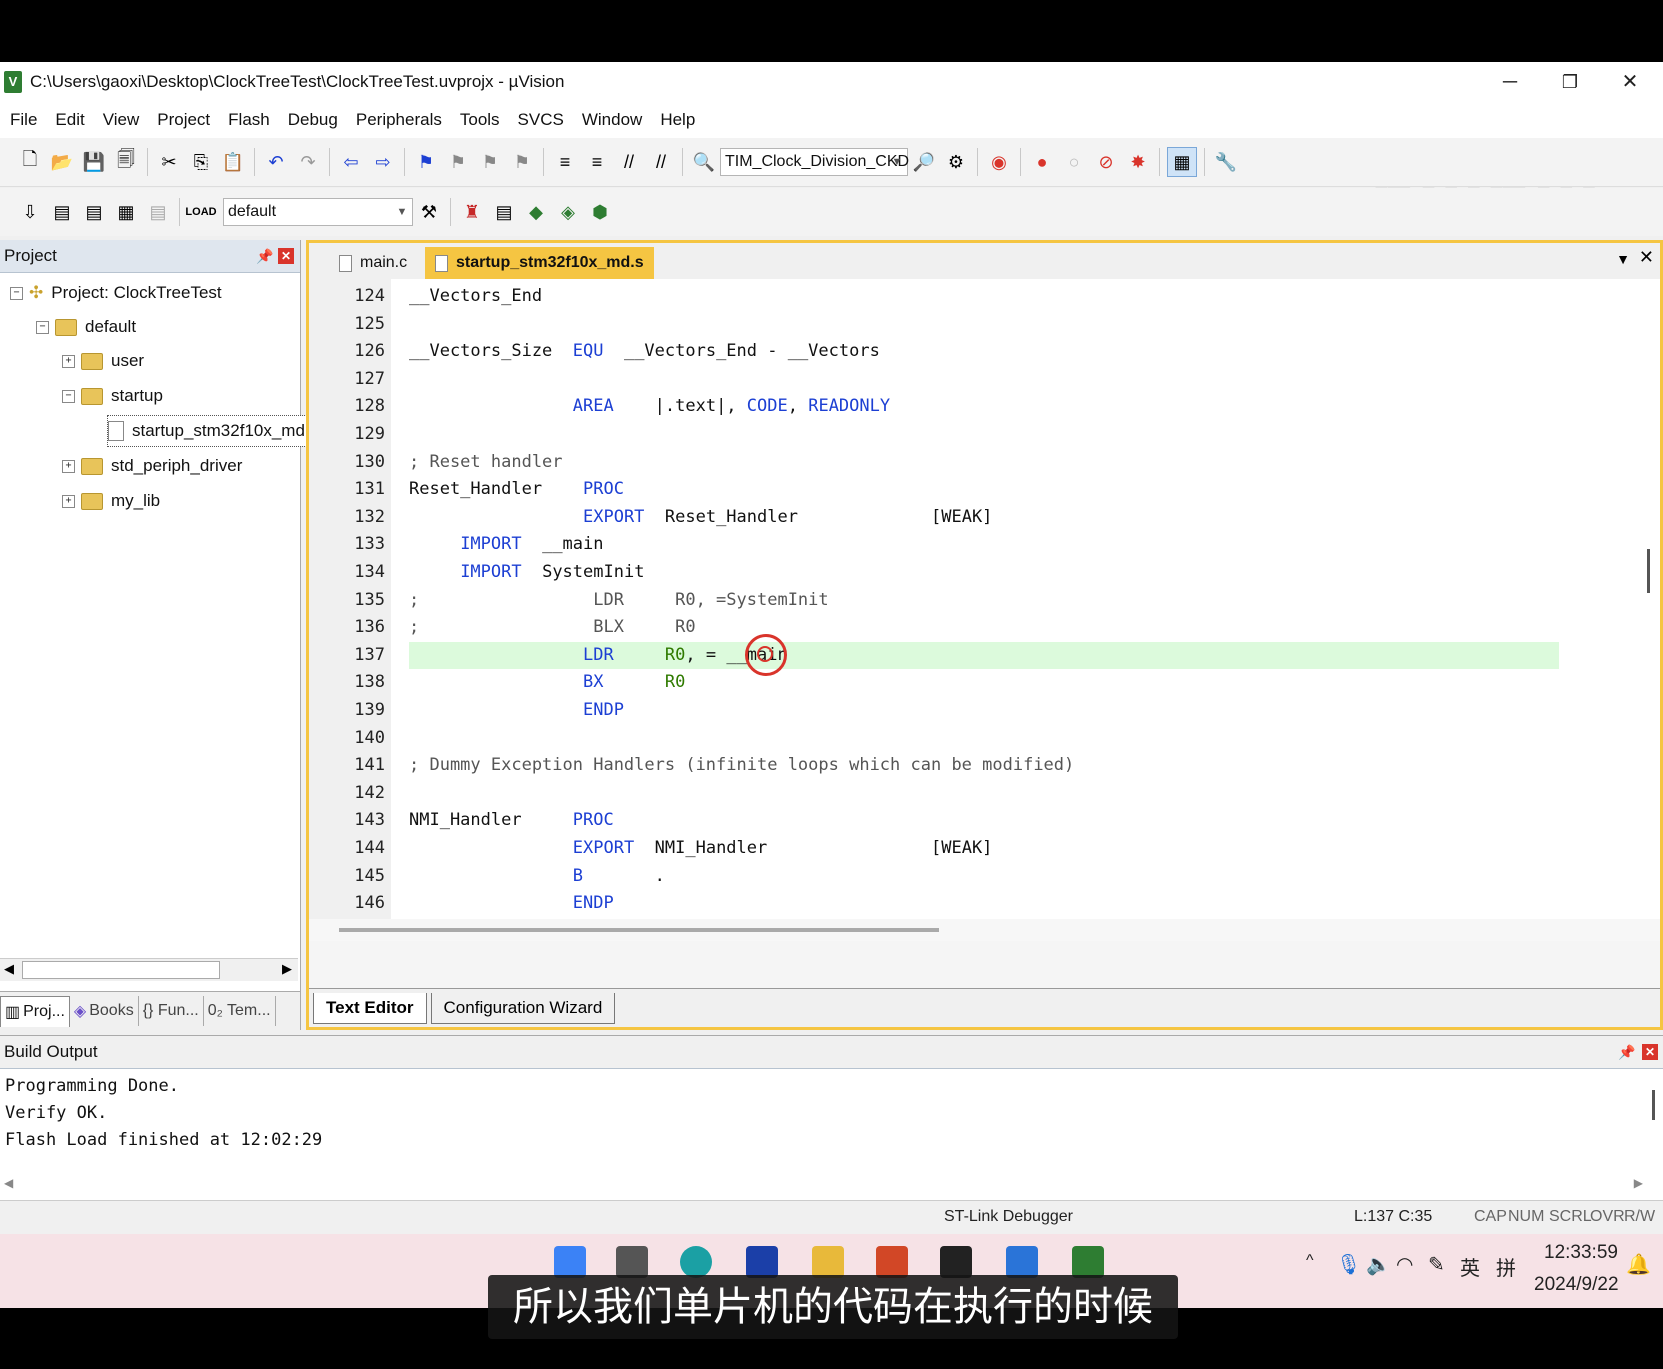 The image size is (1663, 1369). I want to click on code-line: 131 Reset_Handler PROC, so click(984, 489).